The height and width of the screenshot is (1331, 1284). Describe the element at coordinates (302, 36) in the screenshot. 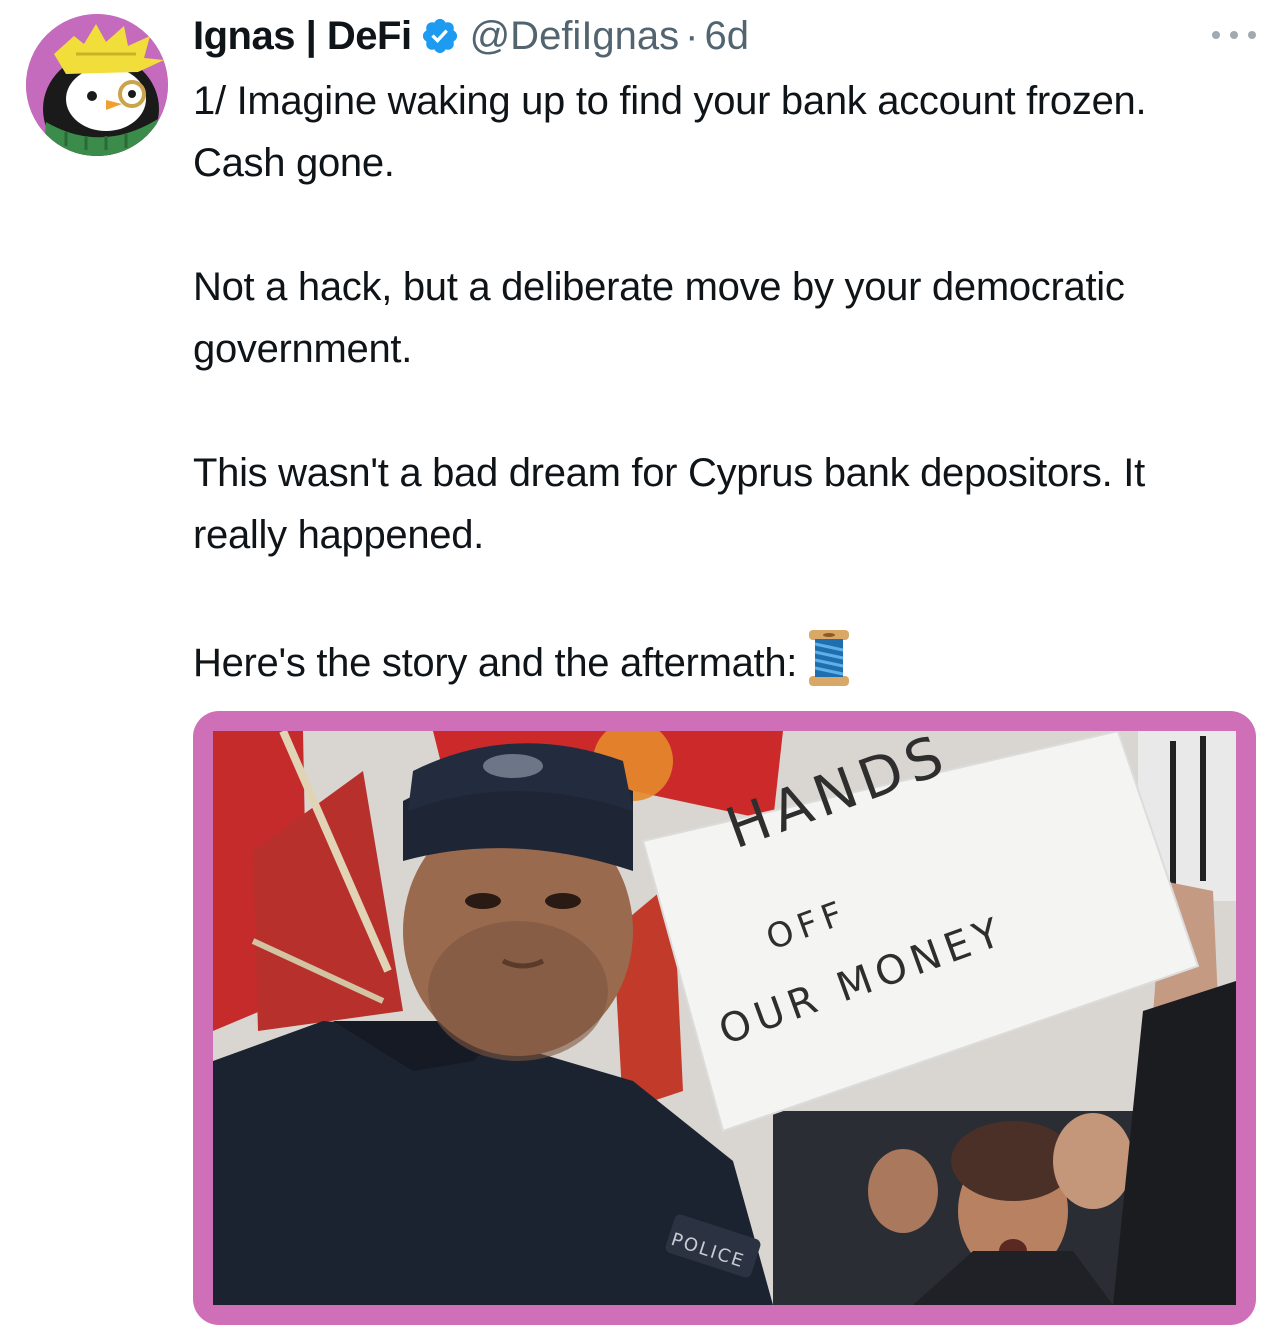

I see `author-display-name: Ignas | DeFi` at that location.